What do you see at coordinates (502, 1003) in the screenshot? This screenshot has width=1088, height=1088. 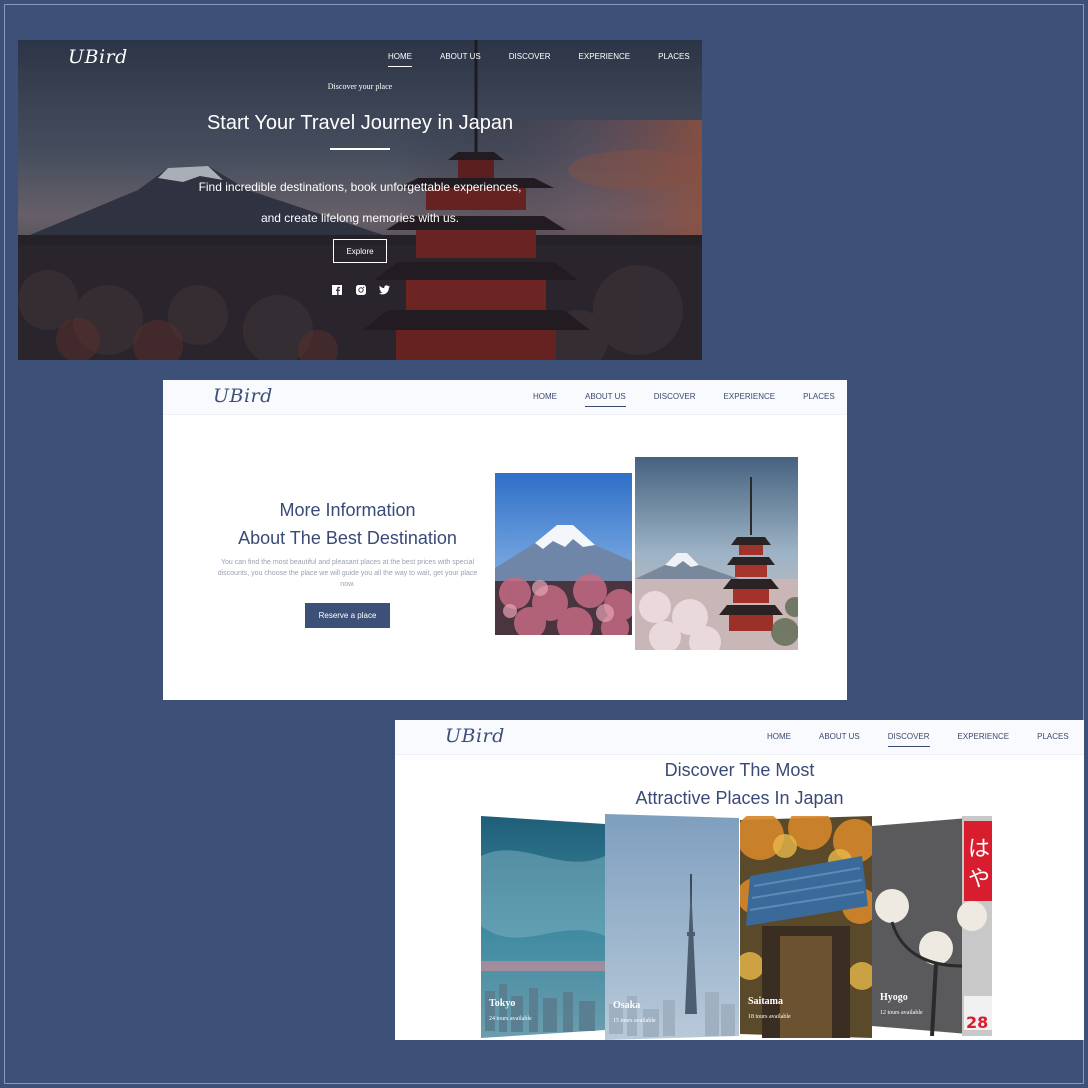 I see `place-card-name: Tokyo` at bounding box center [502, 1003].